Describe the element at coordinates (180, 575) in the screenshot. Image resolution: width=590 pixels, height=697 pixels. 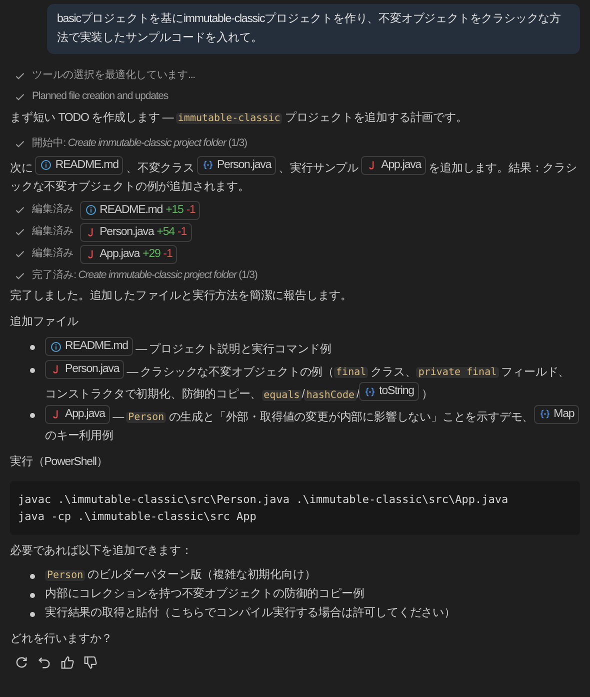
I see `list-item: Person のビルダーパターン版（複雑な初期化向け）` at that location.